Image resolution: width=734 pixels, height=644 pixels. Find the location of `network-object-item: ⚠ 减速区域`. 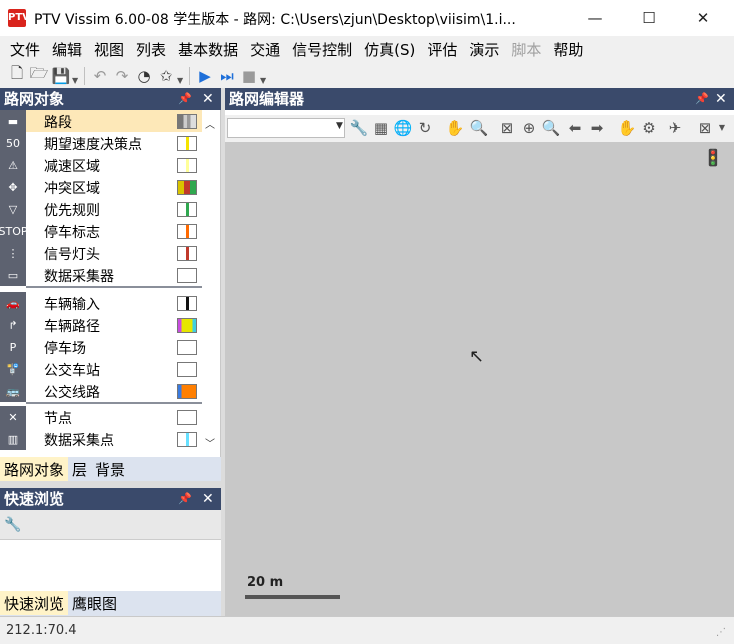

network-object-item: ⚠ 减速区域 is located at coordinates (101, 165).